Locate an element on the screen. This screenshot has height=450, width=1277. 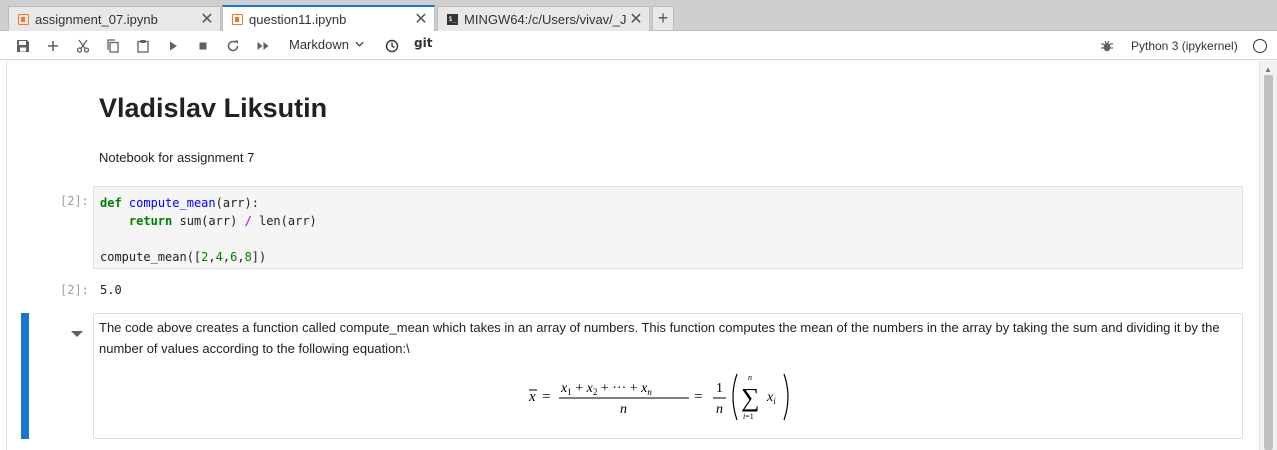
scroll-thumb is located at coordinates (1268, 262).